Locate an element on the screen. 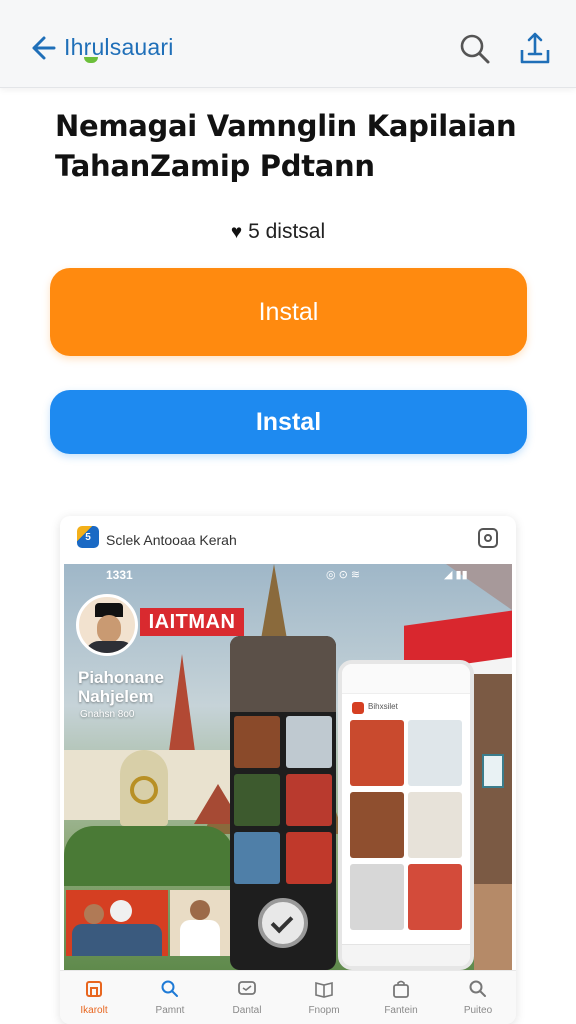 The width and height of the screenshot is (576, 1024). check-clock-icon is located at coordinates (283, 923).